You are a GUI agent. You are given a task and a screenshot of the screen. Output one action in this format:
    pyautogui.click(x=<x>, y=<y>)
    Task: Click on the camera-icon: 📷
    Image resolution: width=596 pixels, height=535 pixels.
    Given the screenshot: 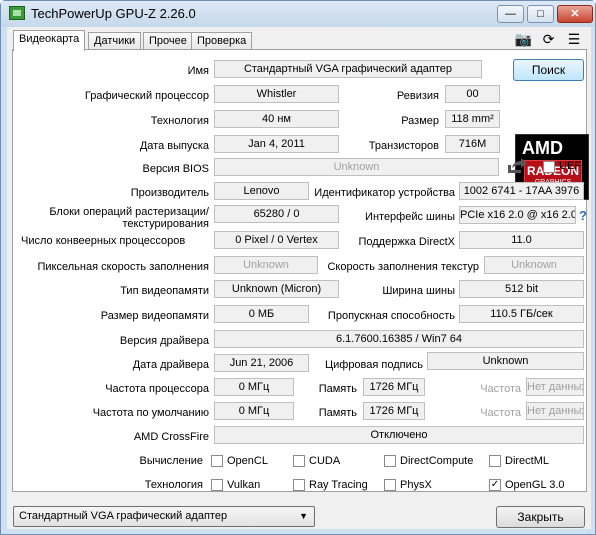 What is the action you would take?
    pyautogui.click(x=523, y=39)
    